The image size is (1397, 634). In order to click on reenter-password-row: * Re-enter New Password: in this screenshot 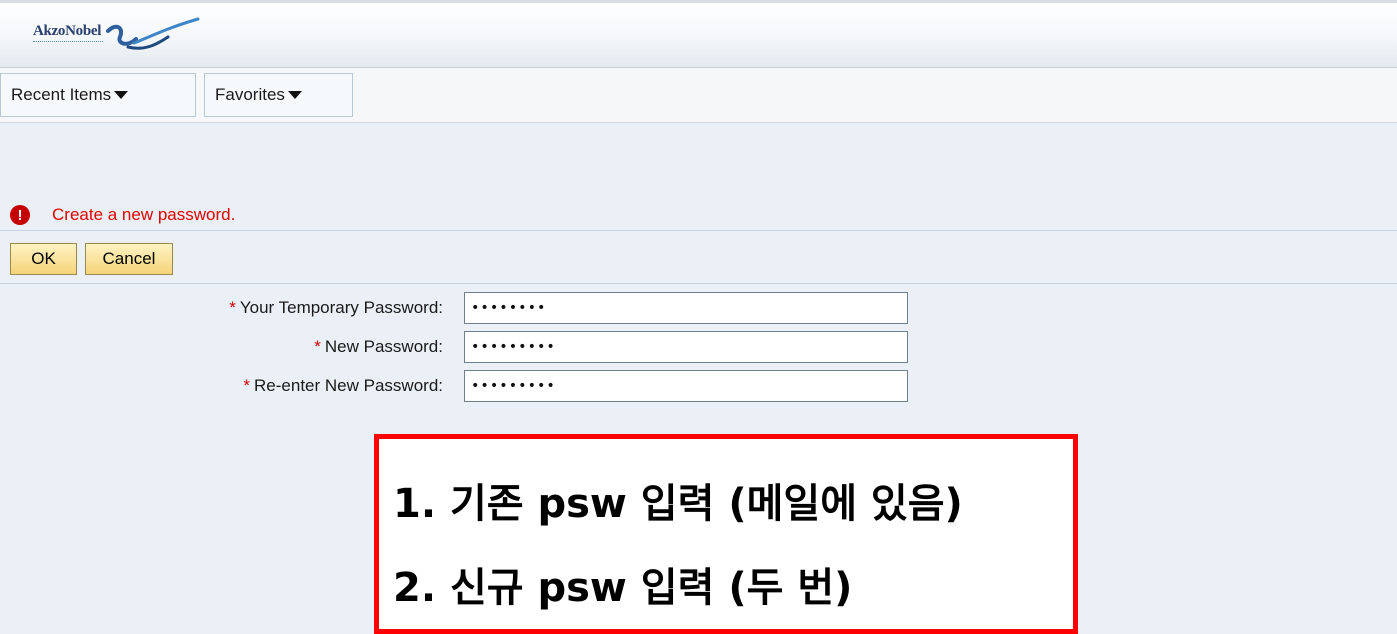, I will do `click(698, 386)`.